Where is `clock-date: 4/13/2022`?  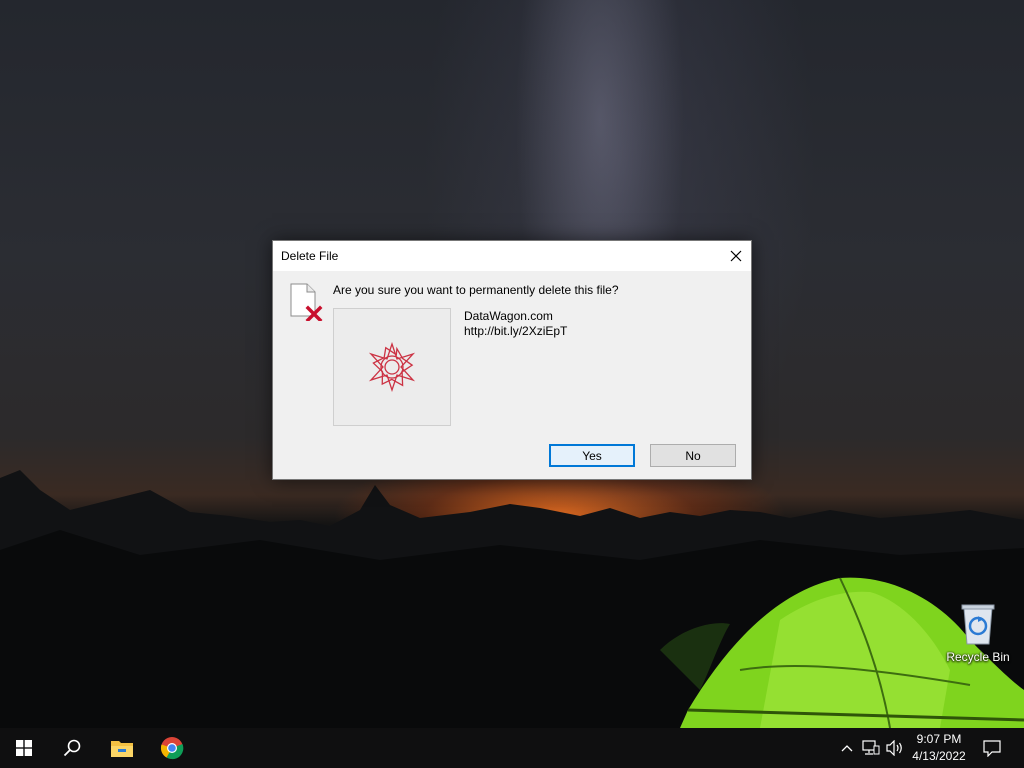 clock-date: 4/13/2022 is located at coordinates (939, 756).